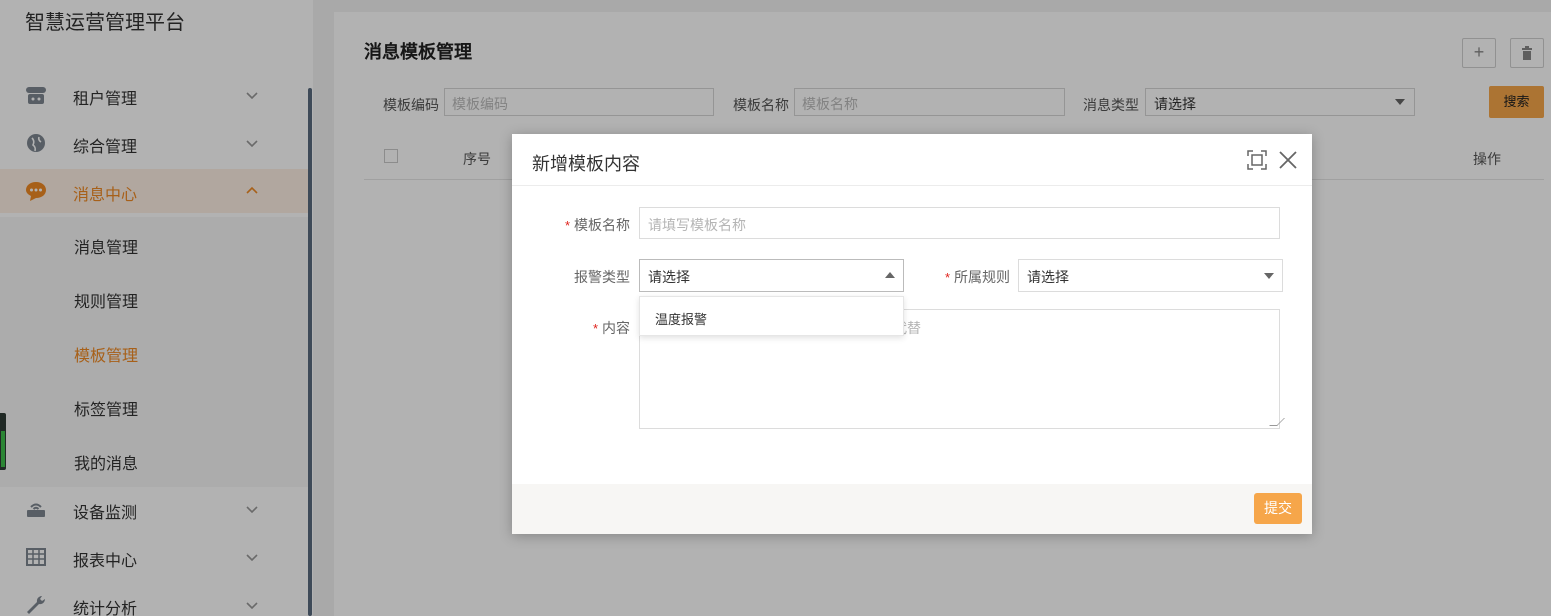 This screenshot has width=1551, height=616. Describe the element at coordinates (890, 275) in the screenshot. I see `caret-up-icon` at that location.